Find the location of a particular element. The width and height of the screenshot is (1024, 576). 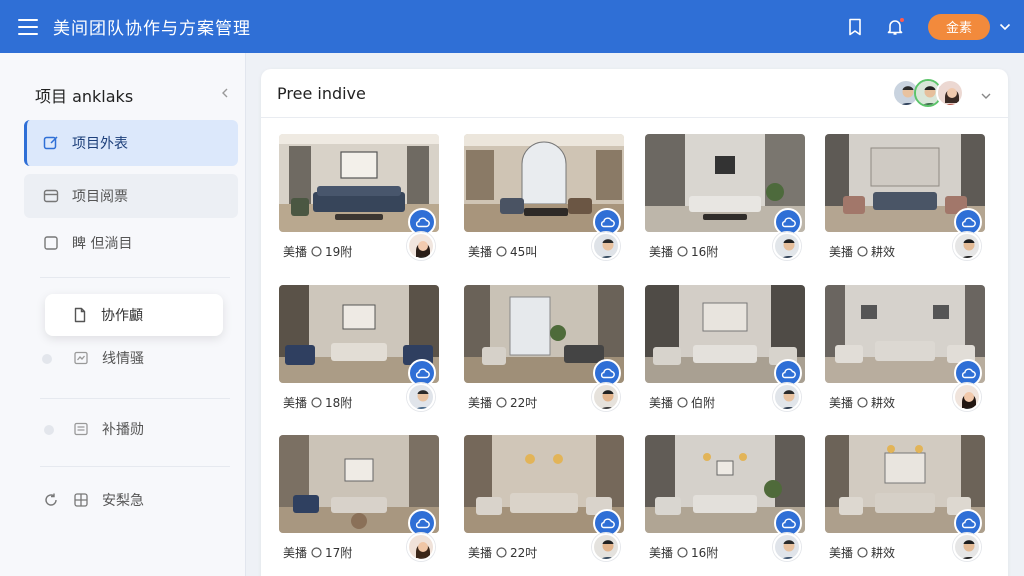

top-bar: 美间团队协作与方案管理 金素 is located at coordinates (512, 26).